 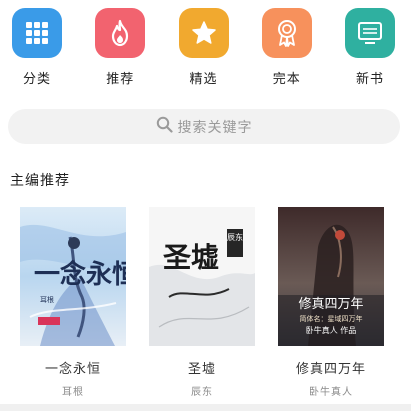 What do you see at coordinates (73, 392) in the screenshot?
I see `book-author: 耳根` at bounding box center [73, 392].